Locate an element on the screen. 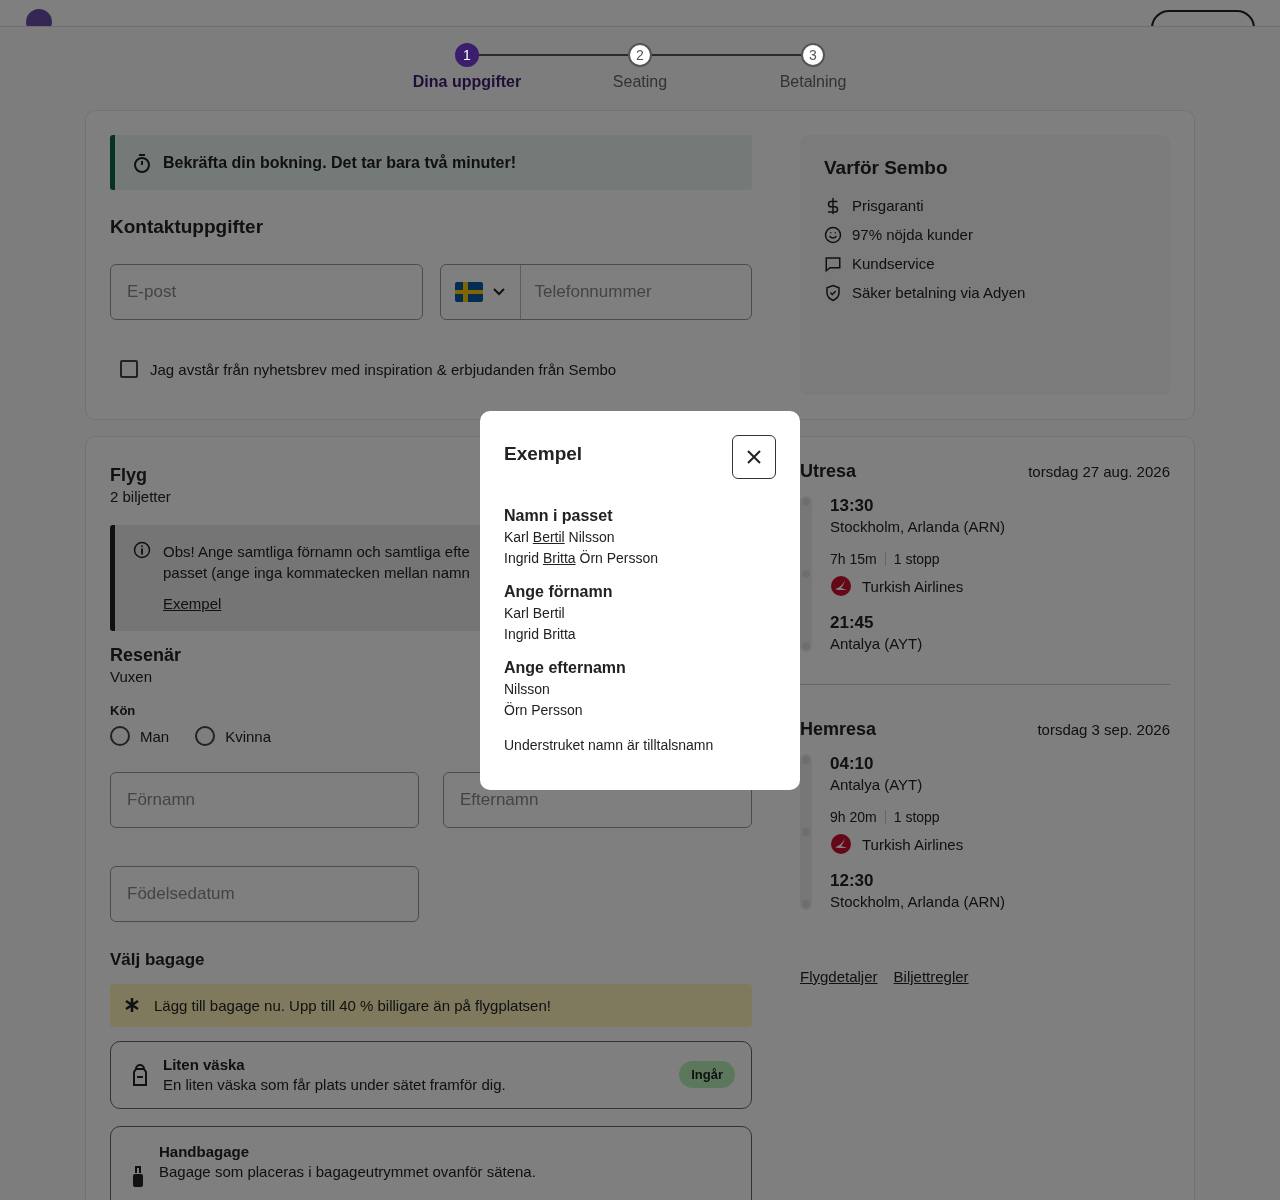 The height and width of the screenshot is (1200, 1280). close-icon is located at coordinates (754, 457).